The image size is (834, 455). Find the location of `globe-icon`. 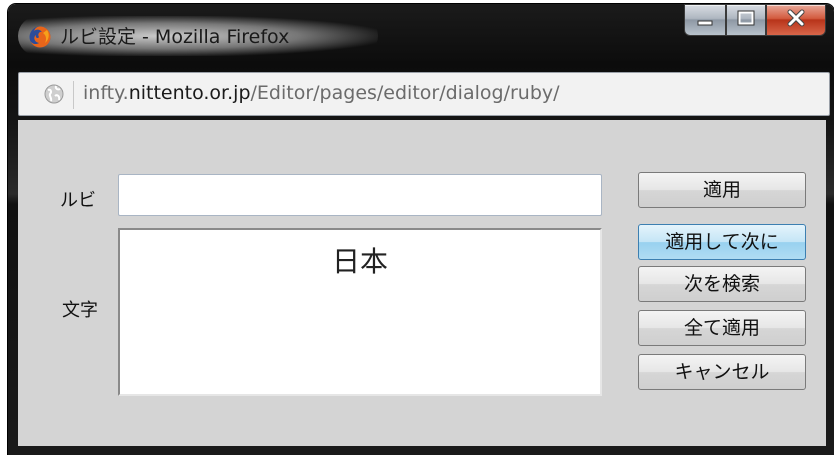

globe-icon is located at coordinates (54, 94).